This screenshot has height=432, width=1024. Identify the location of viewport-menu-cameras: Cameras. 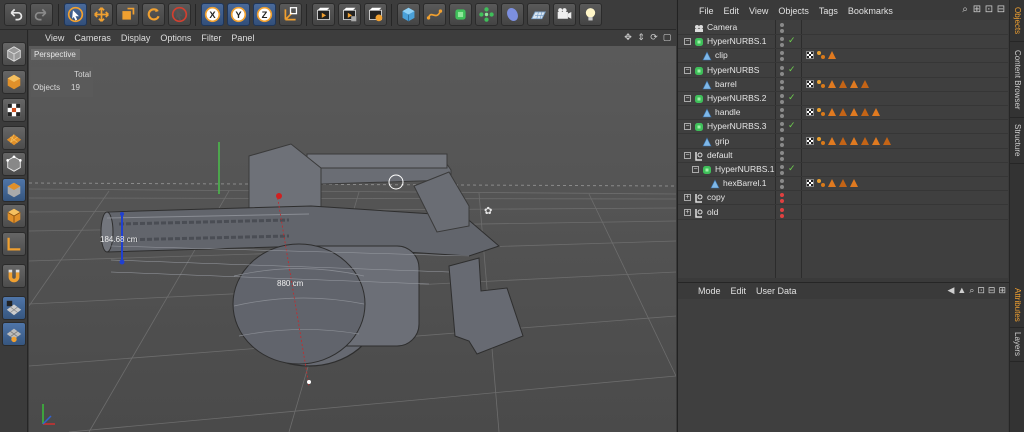
(92, 38).